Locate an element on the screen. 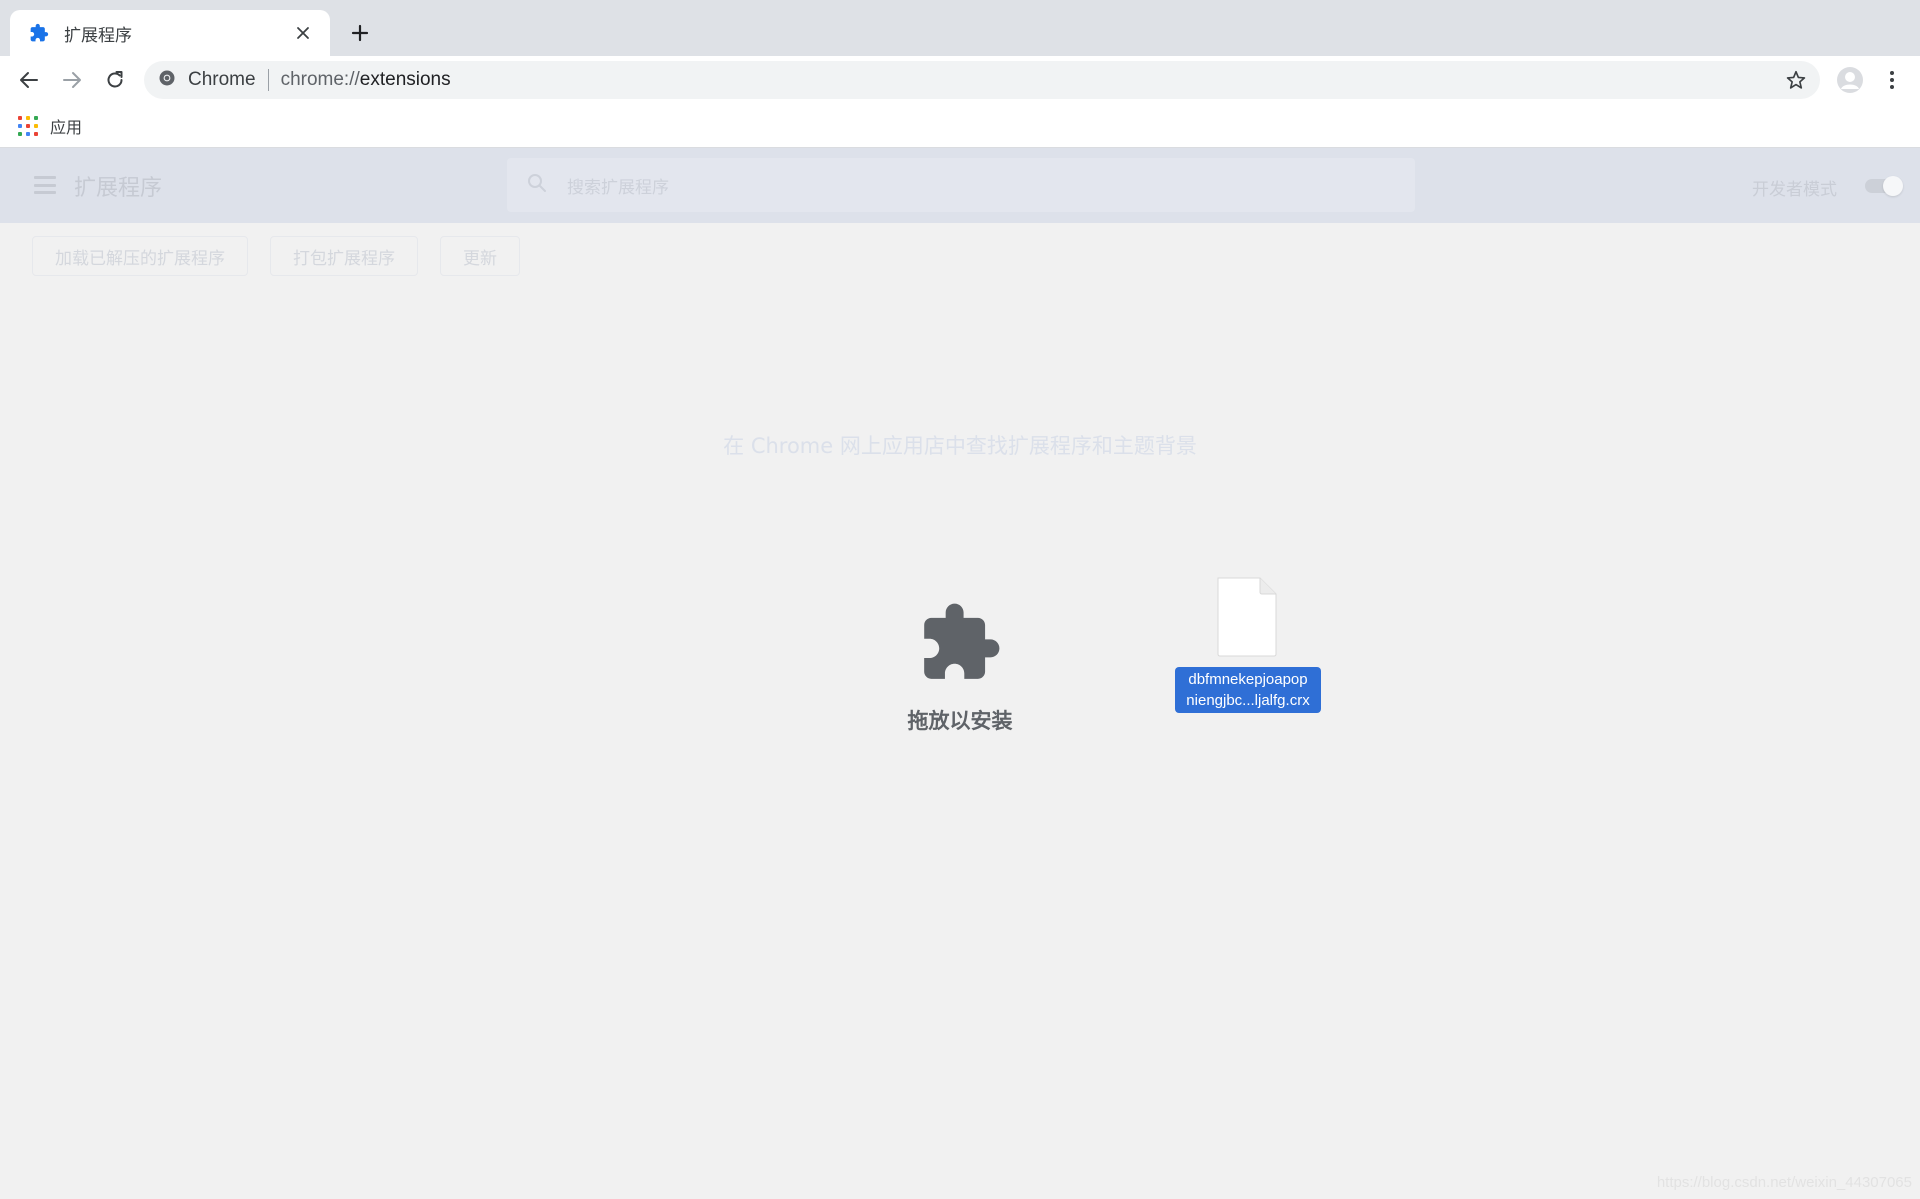 Image resolution: width=1920 pixels, height=1199 pixels. search-input: 搜索扩展程序 is located at coordinates (961, 185).